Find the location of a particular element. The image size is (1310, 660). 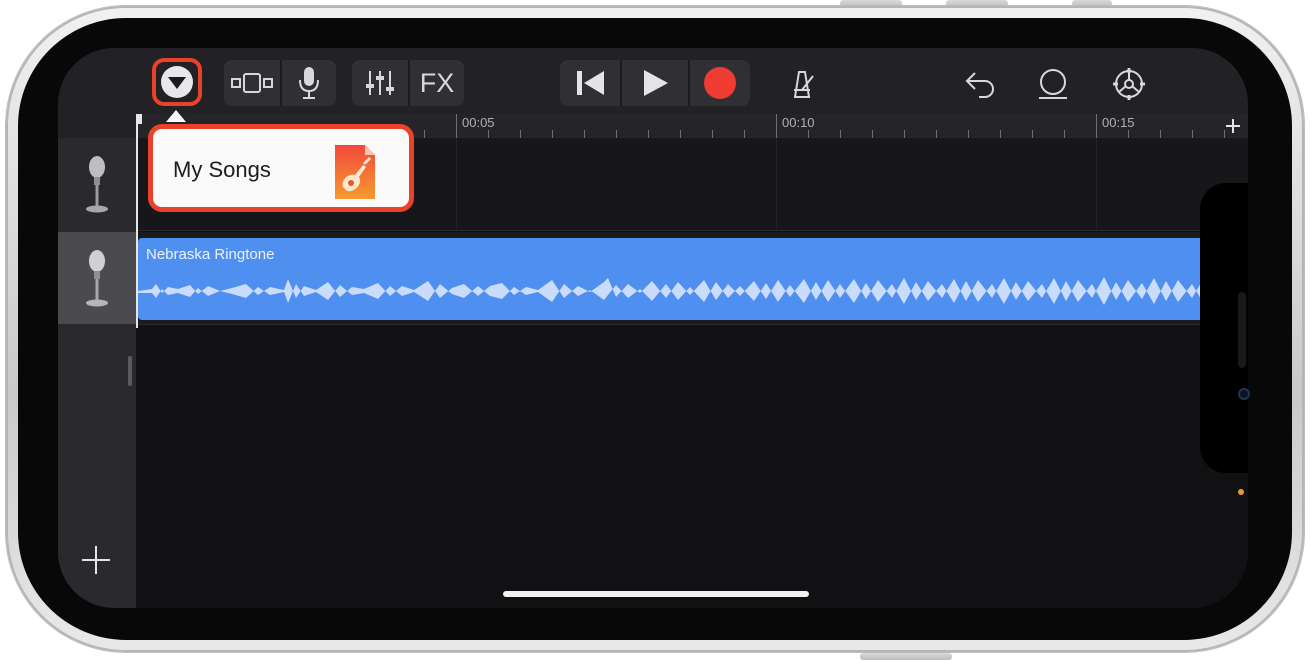

metronome-button is located at coordinates (802, 84).